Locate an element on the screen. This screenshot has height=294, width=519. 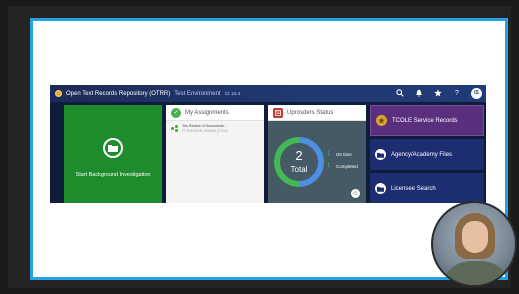
presenter-webcam is located at coordinates (474, 244).